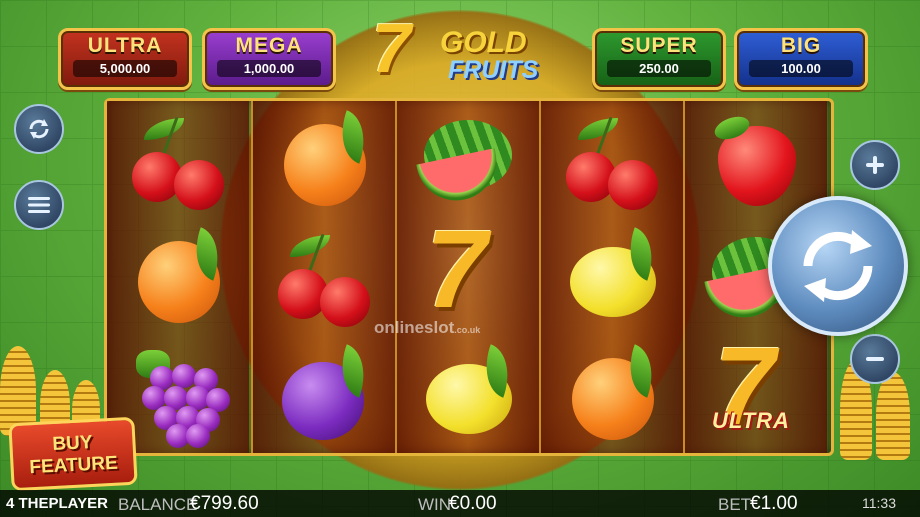 The width and height of the screenshot is (920, 517). What do you see at coordinates (73, 454) in the screenshot?
I see `buy-feature-button: BUY FEATURE` at bounding box center [73, 454].